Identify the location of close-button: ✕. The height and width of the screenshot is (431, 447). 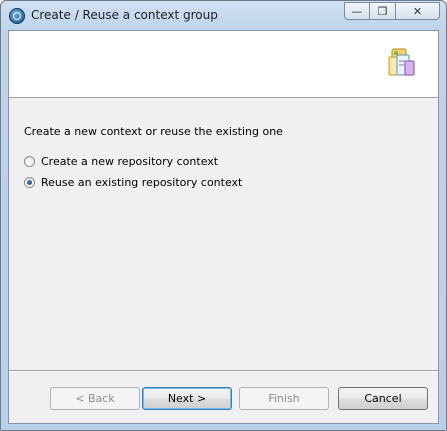
(418, 11).